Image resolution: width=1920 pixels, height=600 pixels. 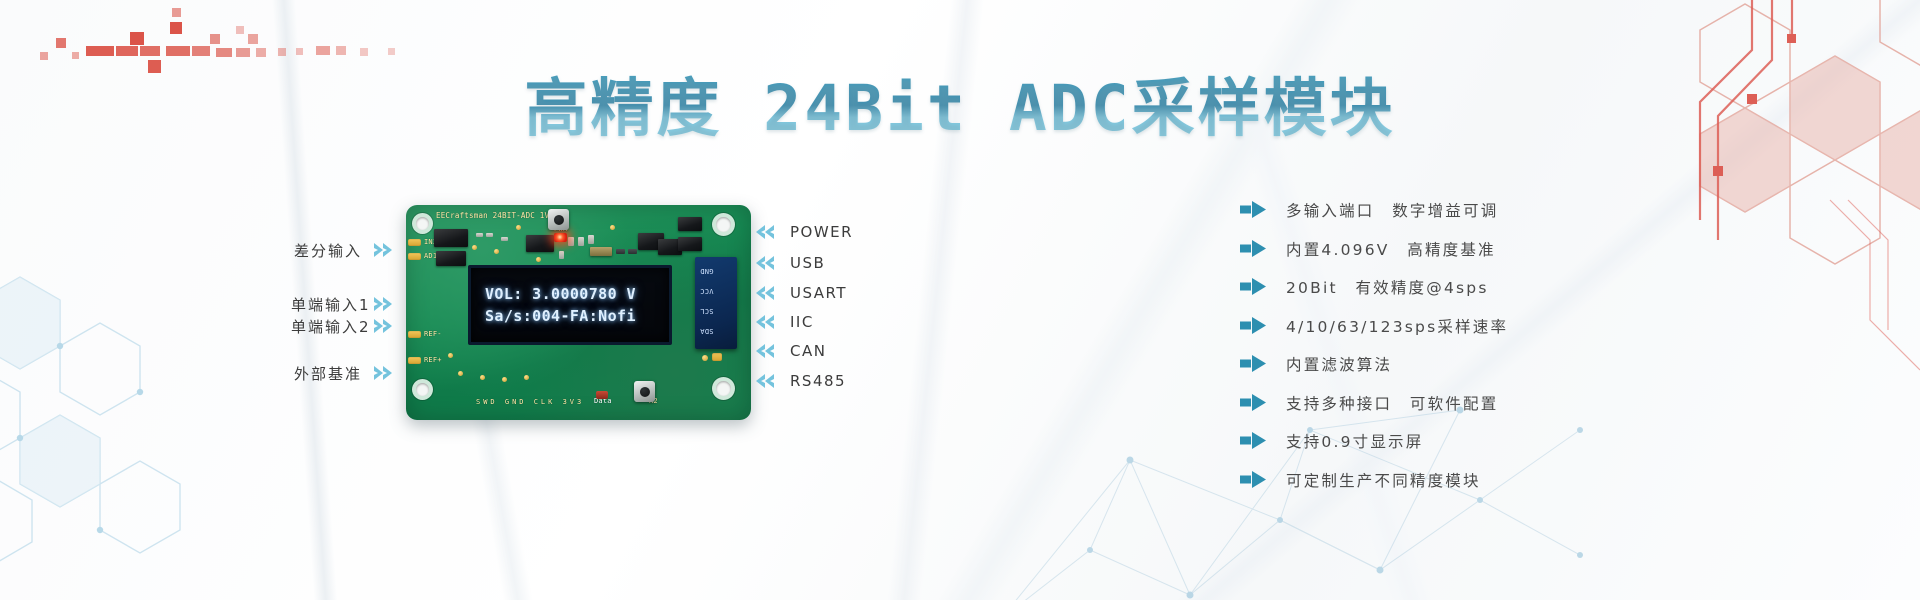 I want to click on feature-text: 多输入端口 数字增益可调, so click(x=1392, y=211).